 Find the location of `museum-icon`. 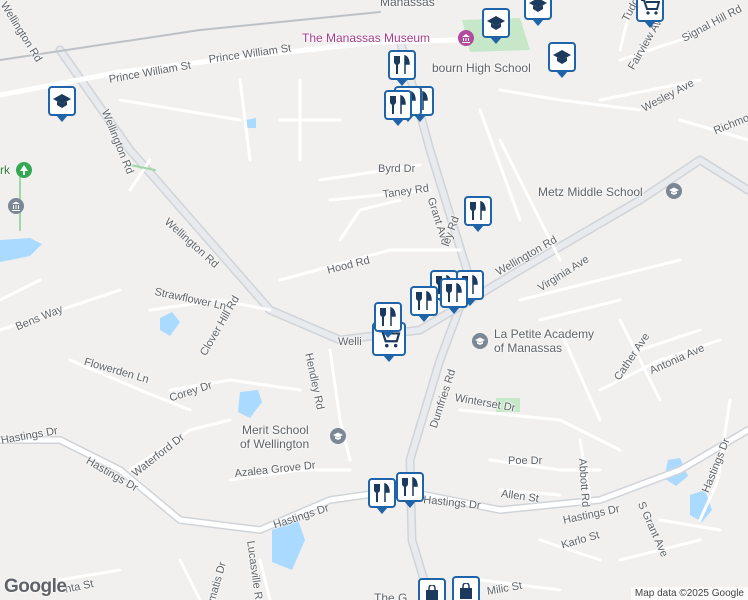

museum-icon is located at coordinates (466, 38).